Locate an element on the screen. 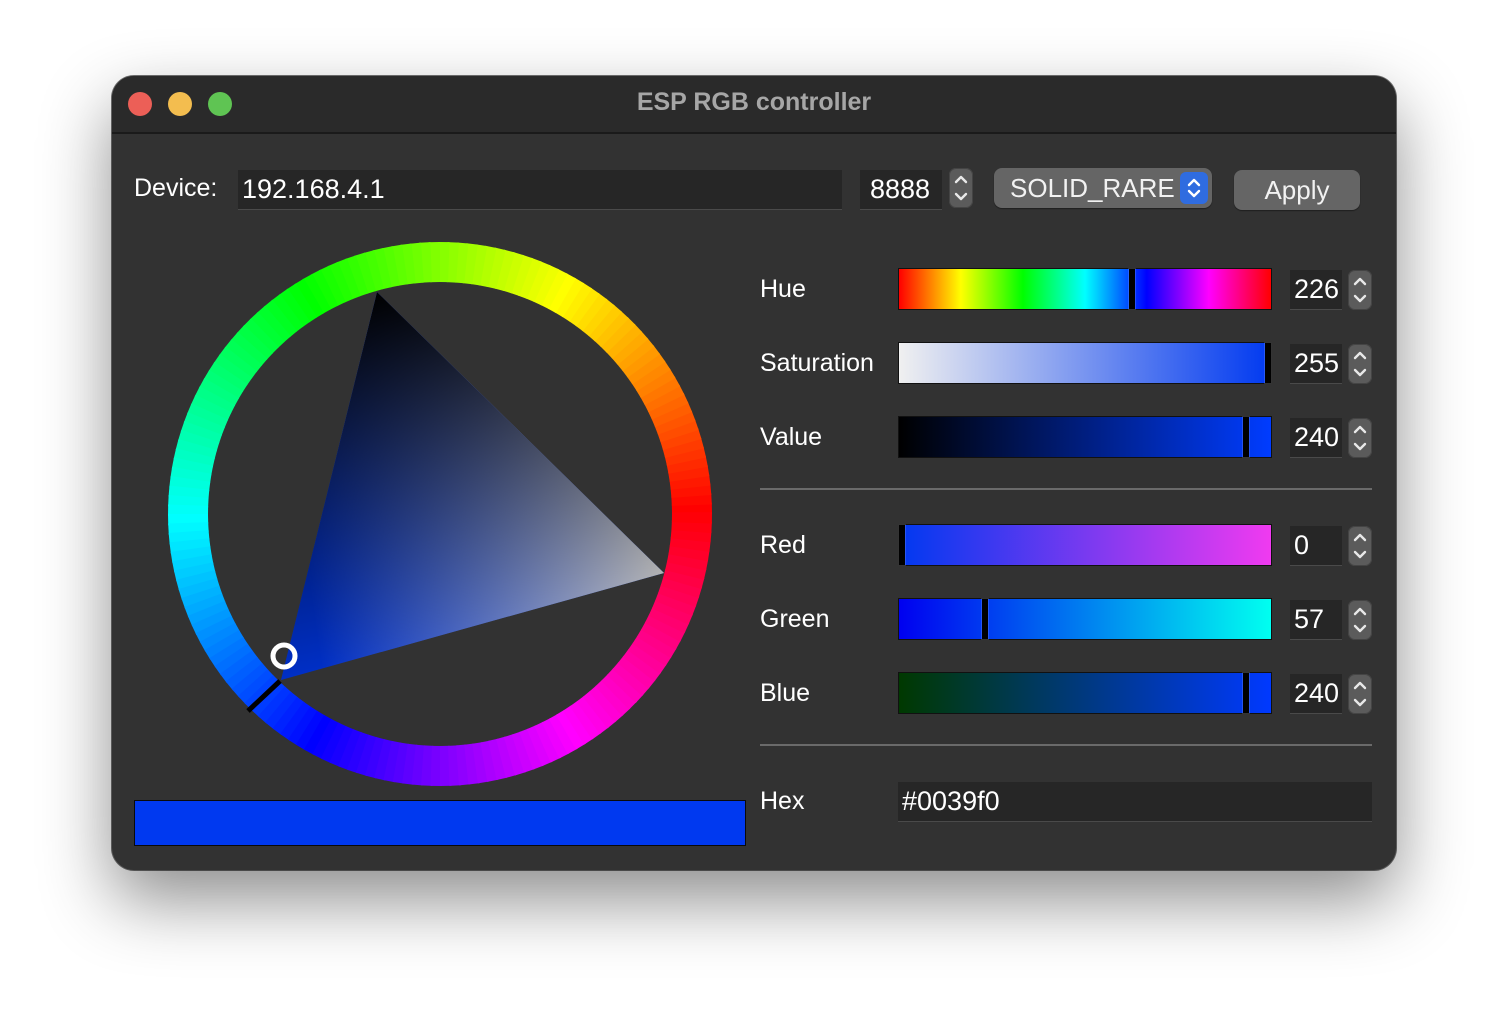  green-label: Green is located at coordinates (795, 619).